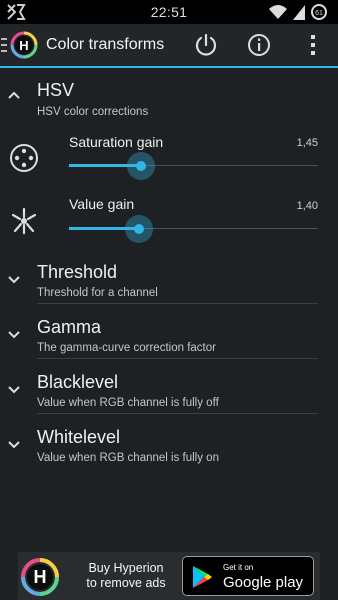 Image resolution: width=338 pixels, height=600 pixels. Describe the element at coordinates (128, 403) in the screenshot. I see `section-subtitle: Value when RGB channel is fully off` at that location.